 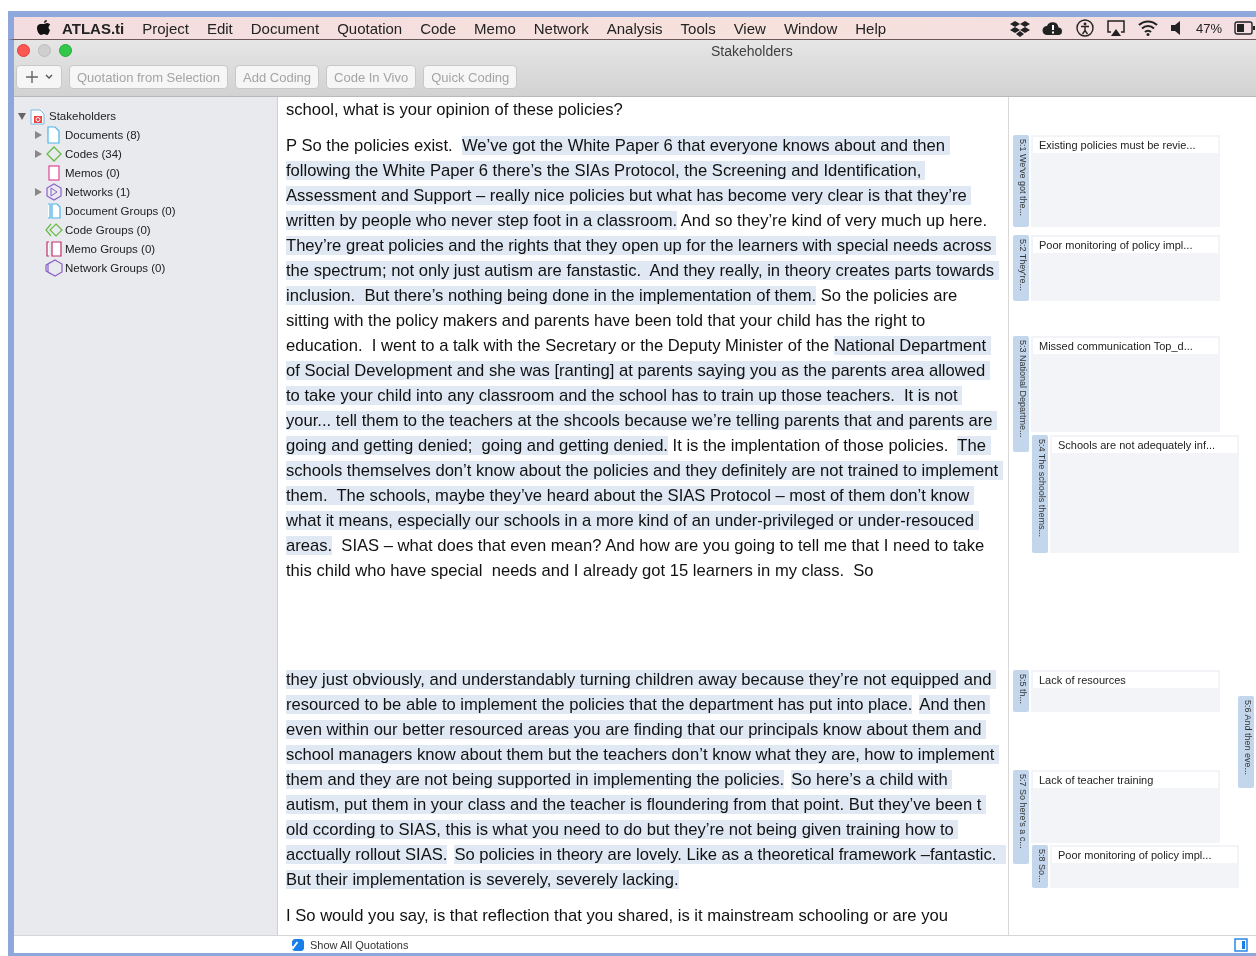 What do you see at coordinates (359, 944) in the screenshot?
I see `checkbox-label: Show All Quotations` at bounding box center [359, 944].